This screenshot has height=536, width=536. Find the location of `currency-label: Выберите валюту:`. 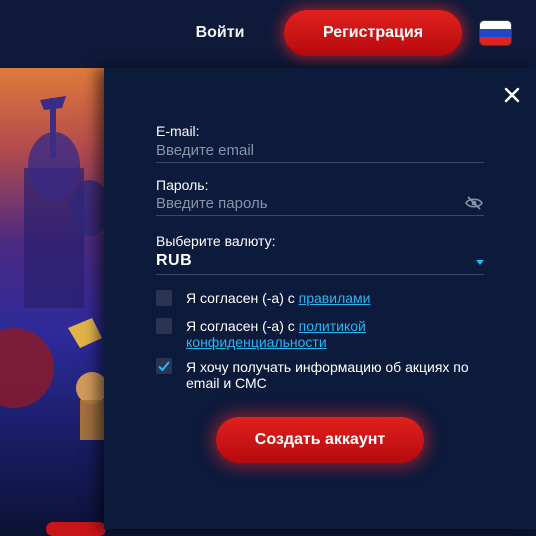

currency-label: Выберите валюту: is located at coordinates (216, 241).